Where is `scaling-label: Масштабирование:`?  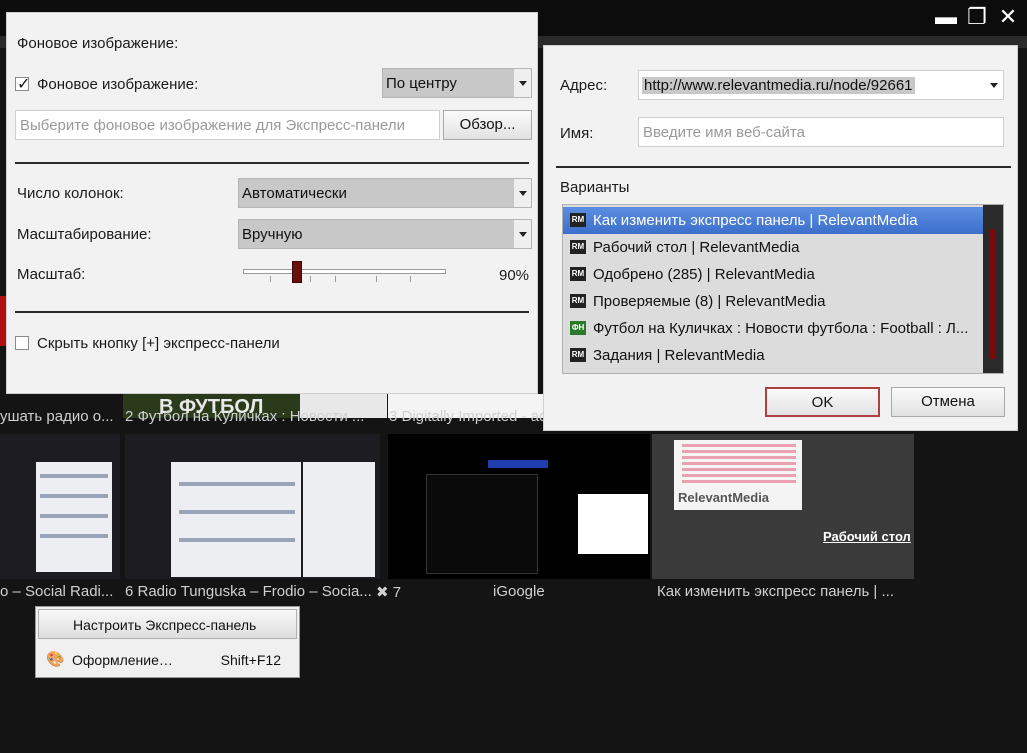
scaling-label: Масштабирование: is located at coordinates (84, 234).